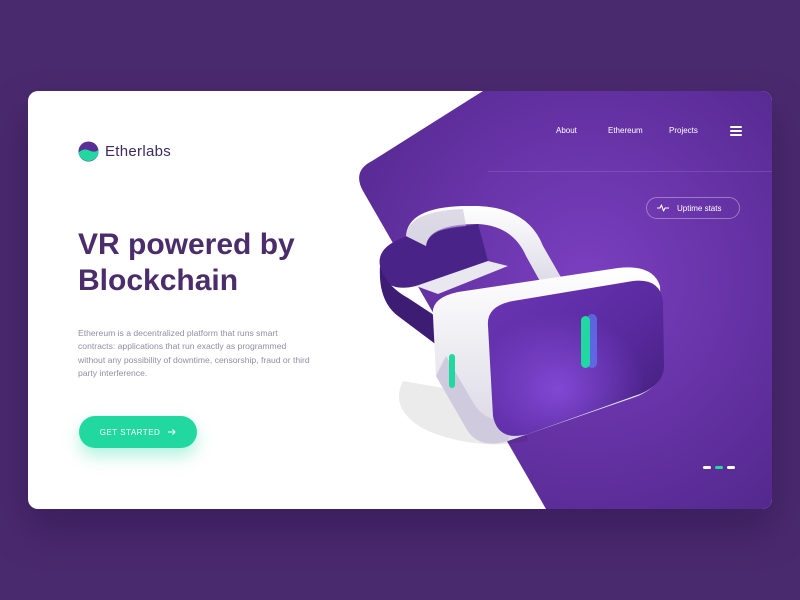  Describe the element at coordinates (566, 130) in the screenshot. I see `nav-item-about: About` at that location.